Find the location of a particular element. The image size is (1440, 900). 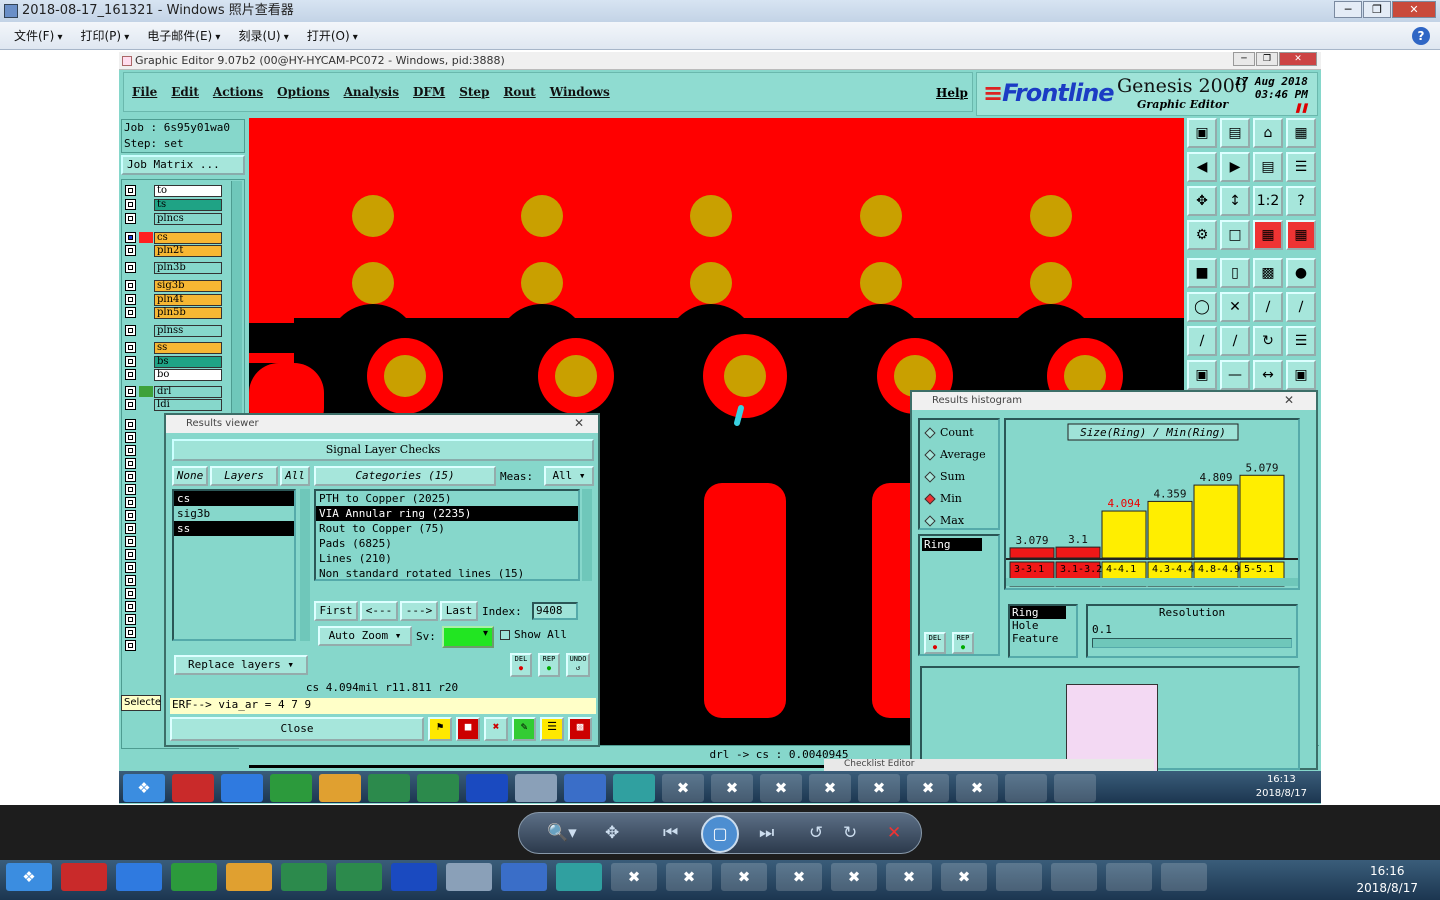

category-item: VIA Annular ring (2235) is located at coordinates (447, 513).